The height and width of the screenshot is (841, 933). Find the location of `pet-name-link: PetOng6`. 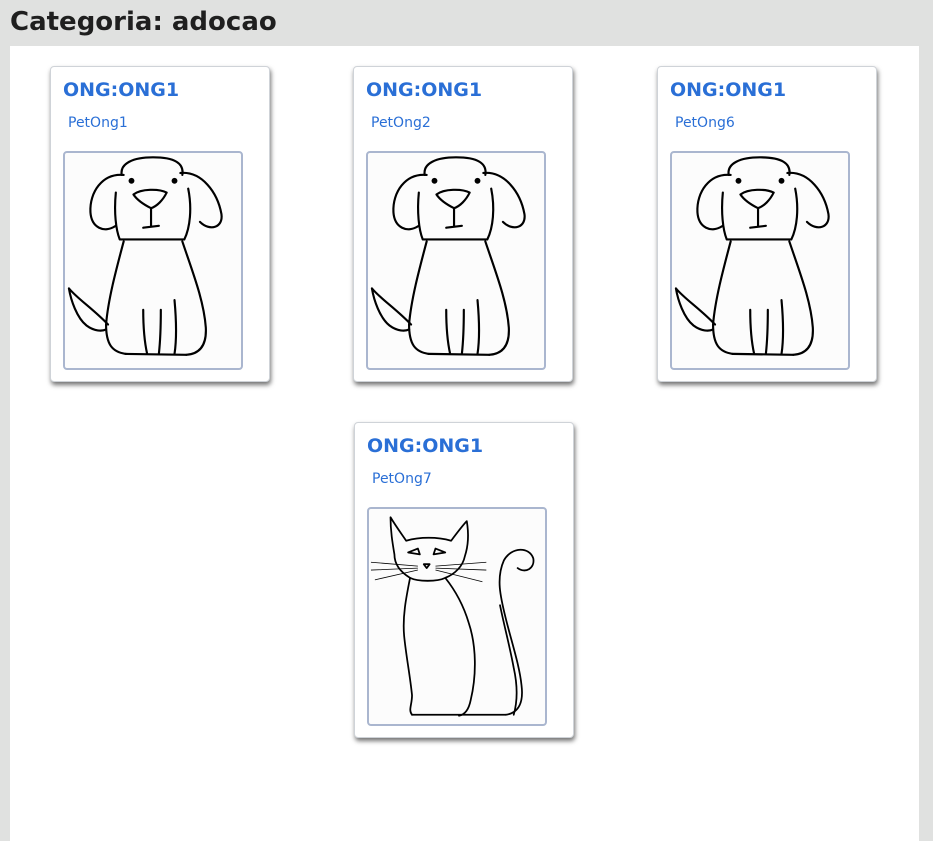

pet-name-link: PetOng6 is located at coordinates (705, 123).